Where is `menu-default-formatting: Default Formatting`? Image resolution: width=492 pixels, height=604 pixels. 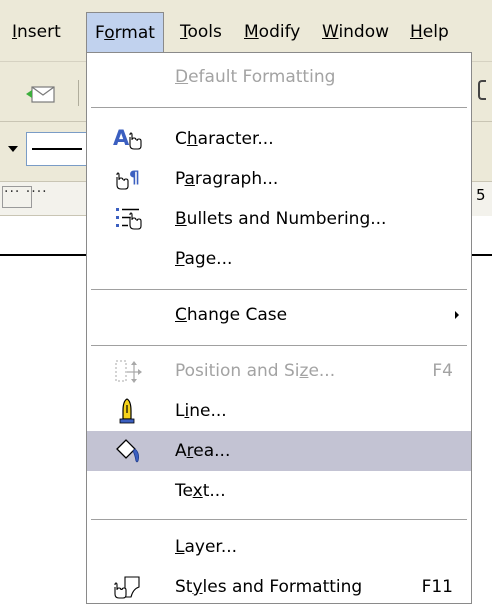 menu-default-formatting: Default Formatting is located at coordinates (279, 77).